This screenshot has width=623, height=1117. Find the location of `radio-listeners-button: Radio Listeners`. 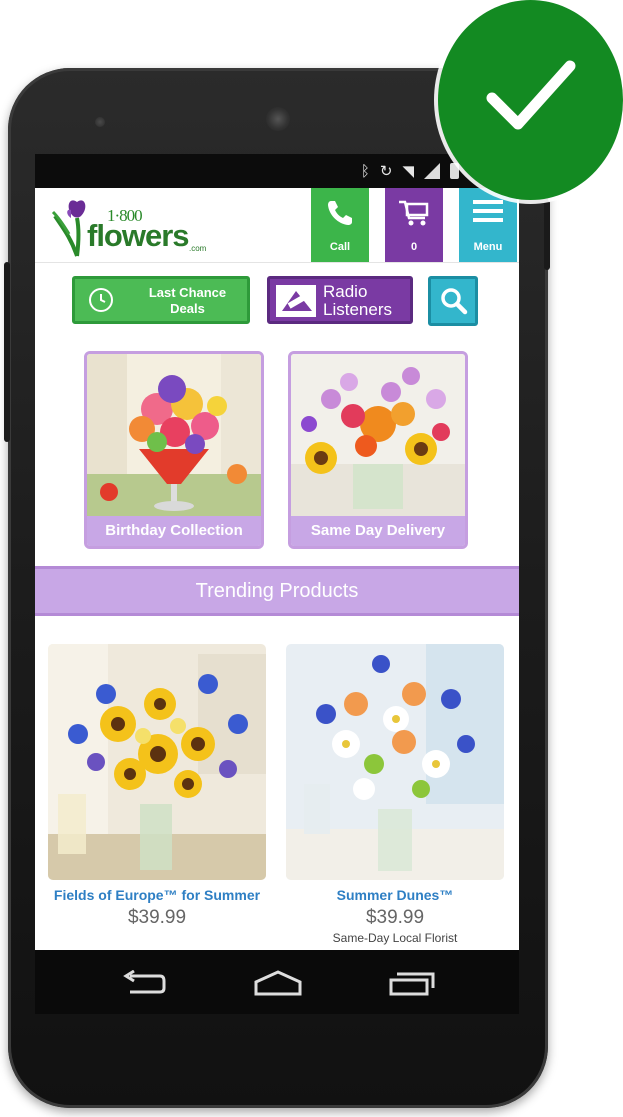

radio-listeners-button: Radio Listeners is located at coordinates (340, 300).